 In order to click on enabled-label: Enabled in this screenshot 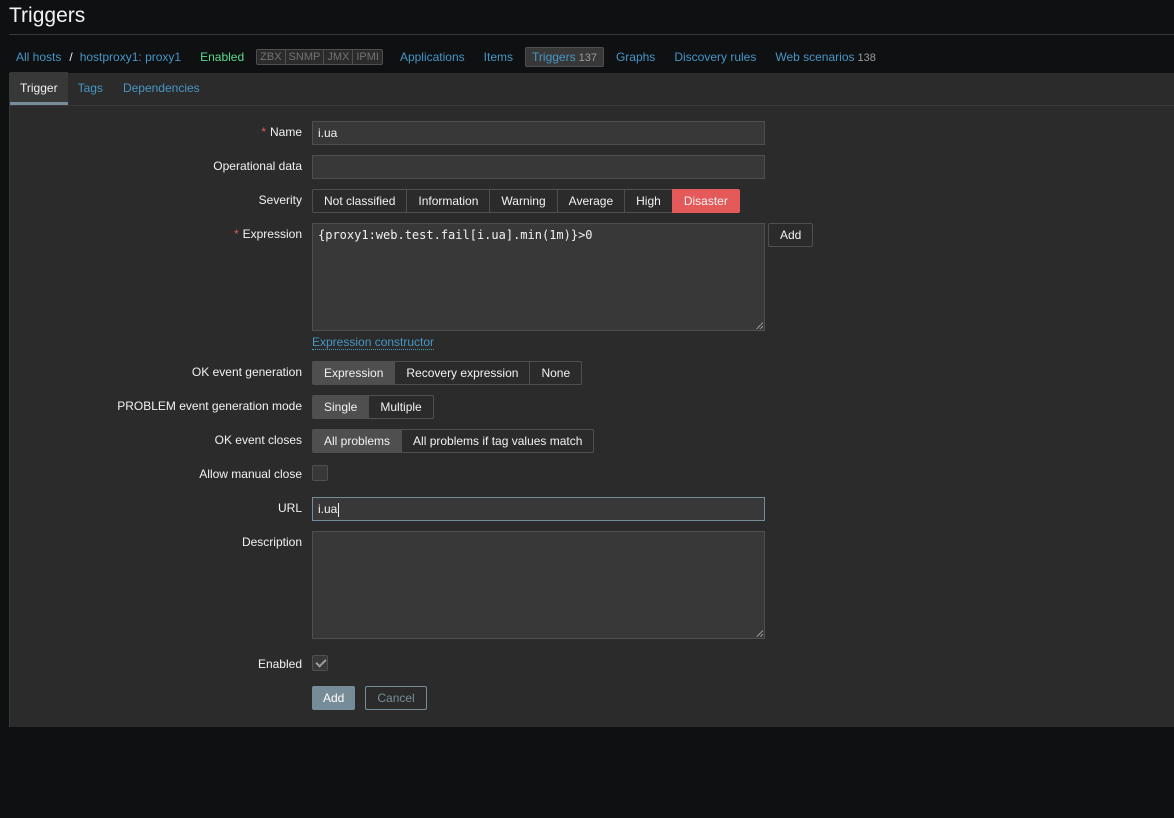, I will do `click(279, 664)`.